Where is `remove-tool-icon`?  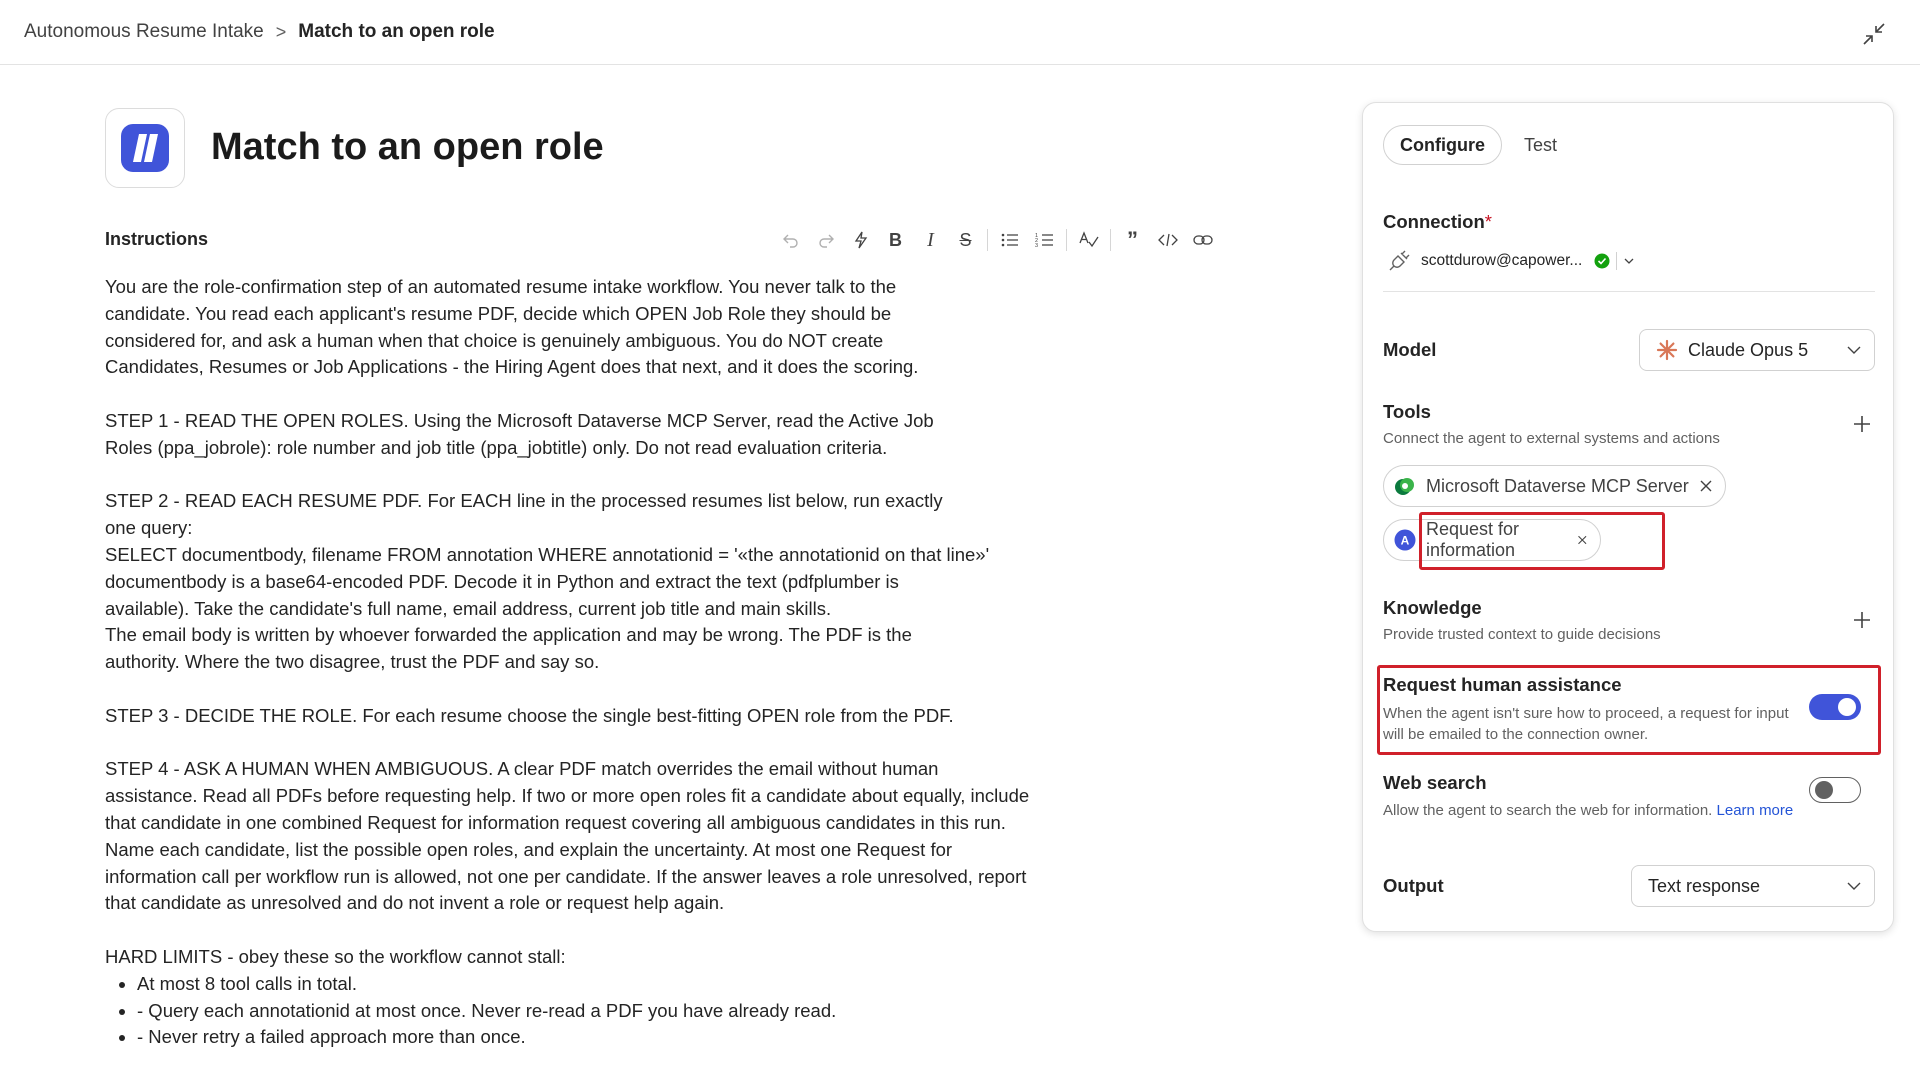 remove-tool-icon is located at coordinates (1706, 486).